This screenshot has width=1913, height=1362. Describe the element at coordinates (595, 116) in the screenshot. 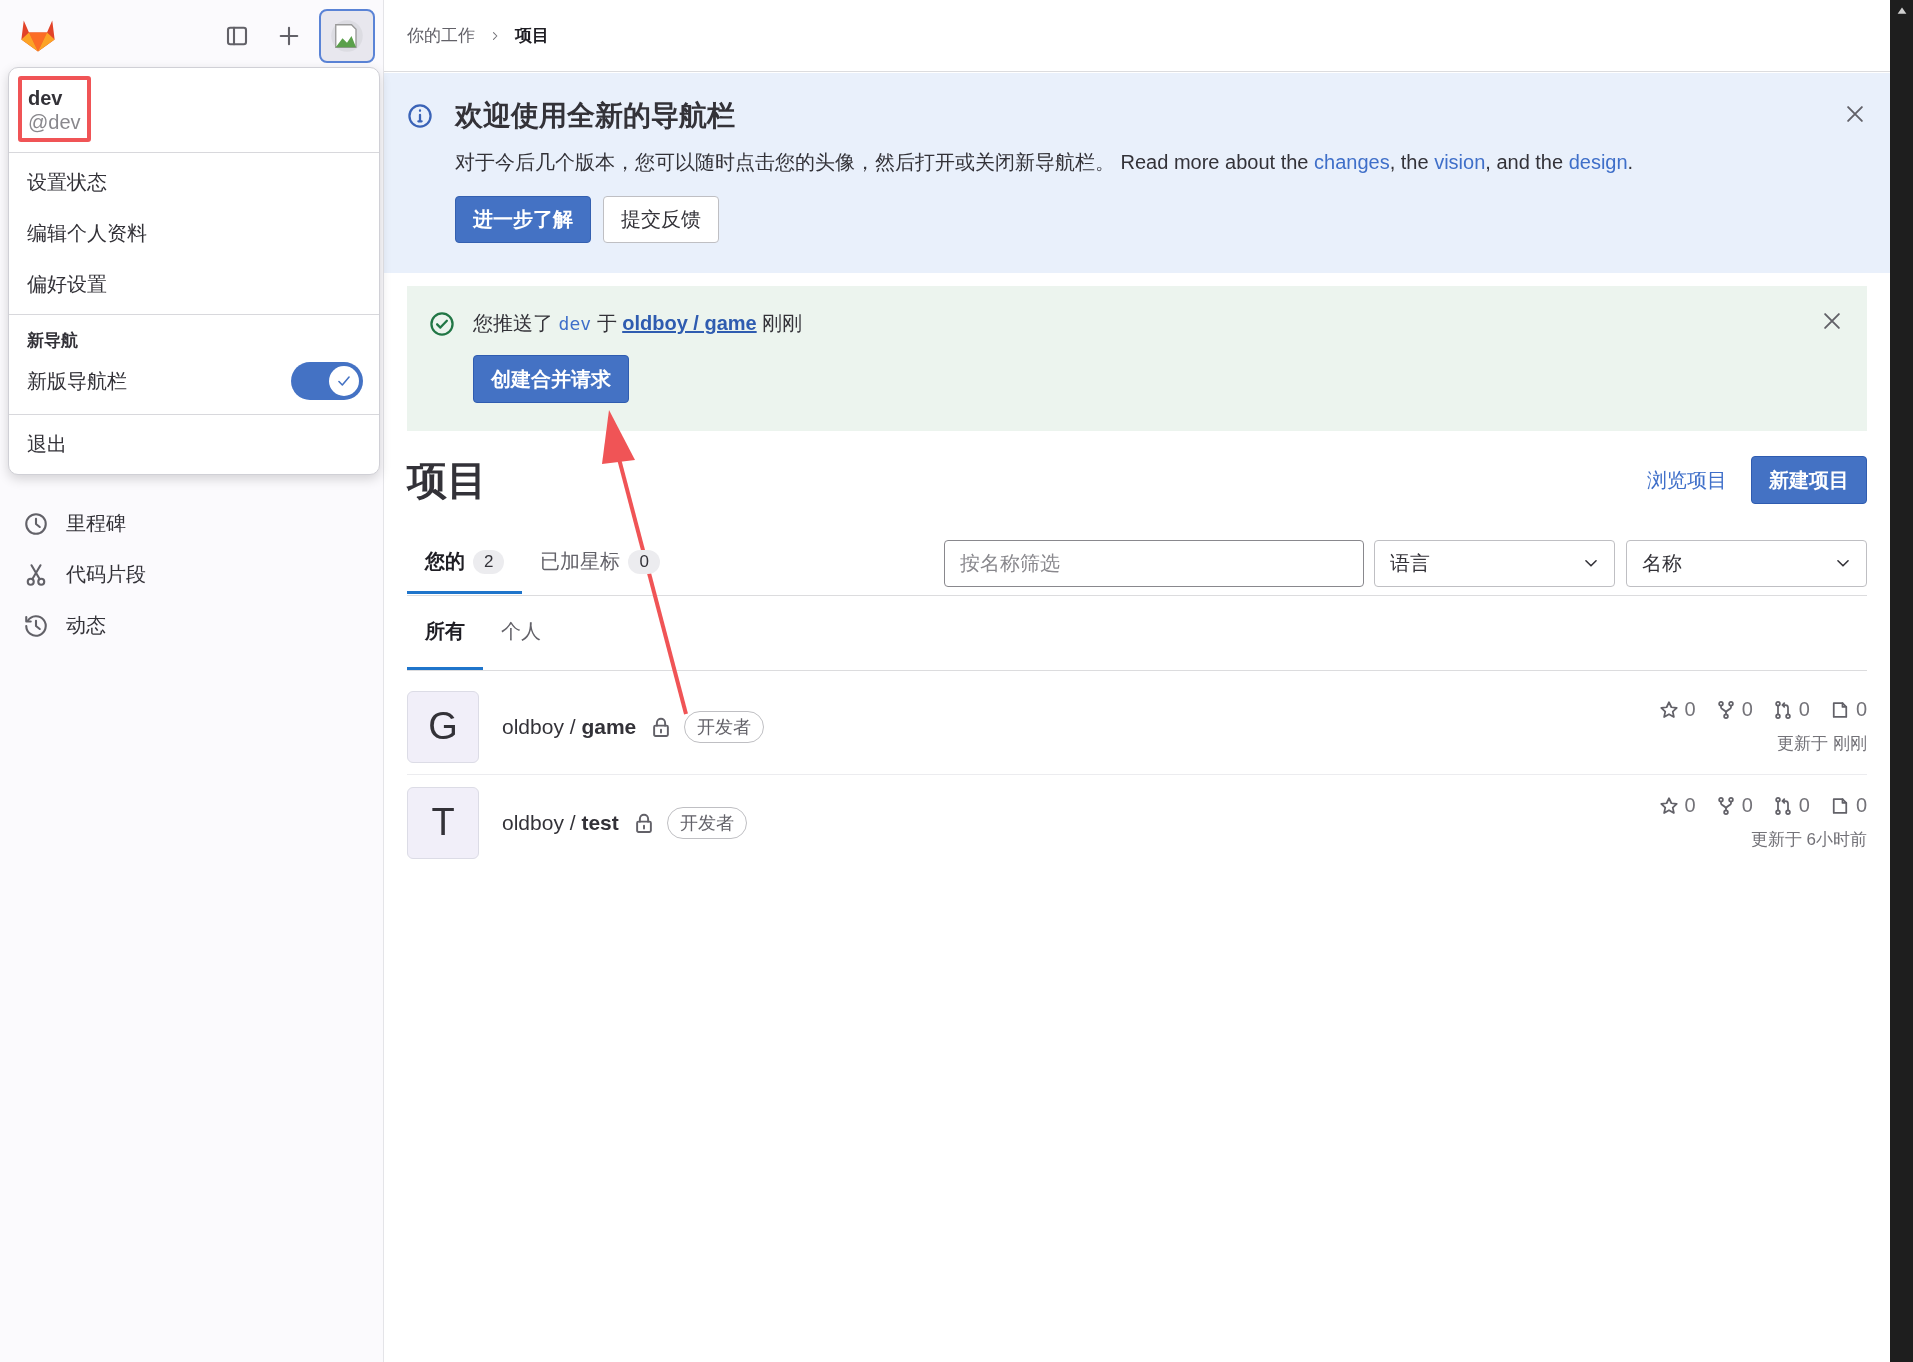

I see `banner-title: 欢迎使用全新的导航栏` at that location.